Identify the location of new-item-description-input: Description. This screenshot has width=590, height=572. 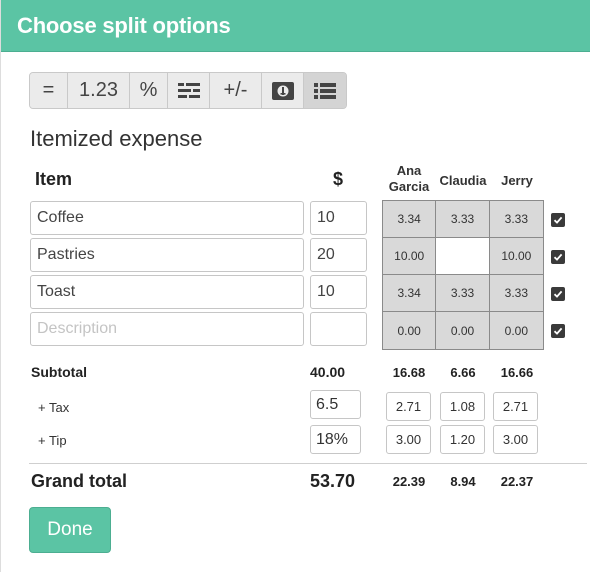
(167, 329).